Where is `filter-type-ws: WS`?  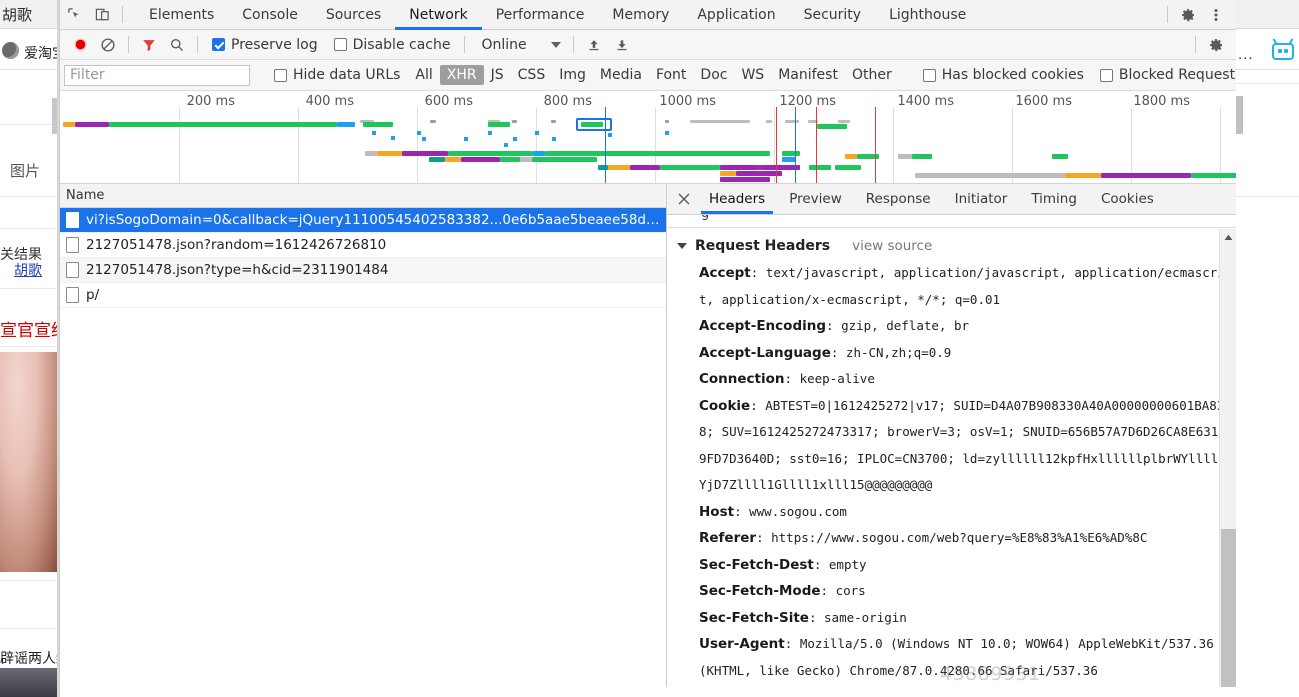
filter-type-ws: WS is located at coordinates (752, 75).